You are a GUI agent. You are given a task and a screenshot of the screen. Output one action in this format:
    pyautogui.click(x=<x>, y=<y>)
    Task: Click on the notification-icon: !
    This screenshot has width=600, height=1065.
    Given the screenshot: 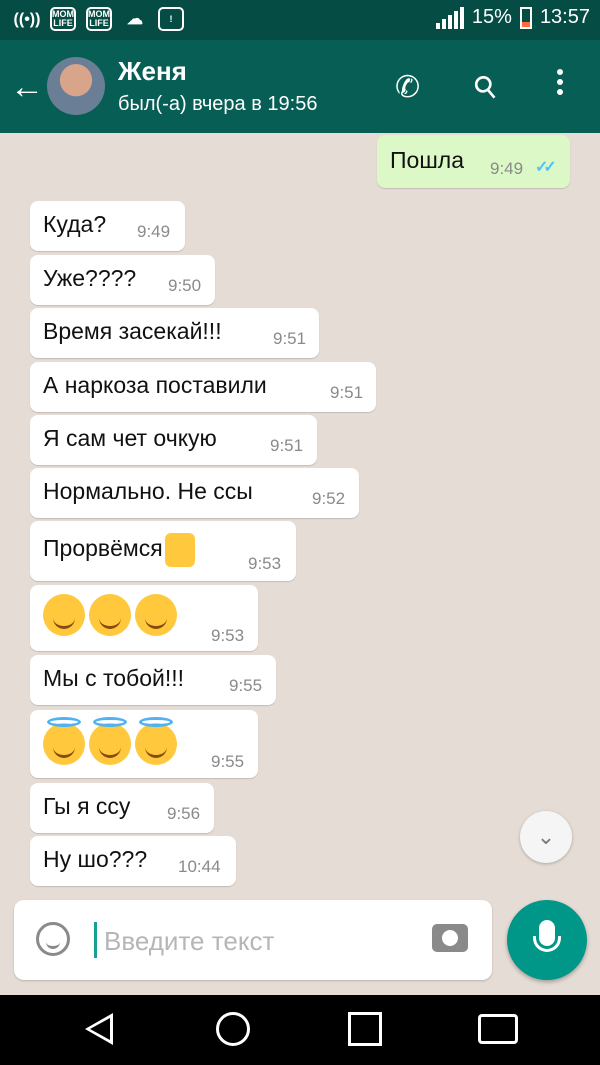 What is the action you would take?
    pyautogui.click(x=171, y=19)
    